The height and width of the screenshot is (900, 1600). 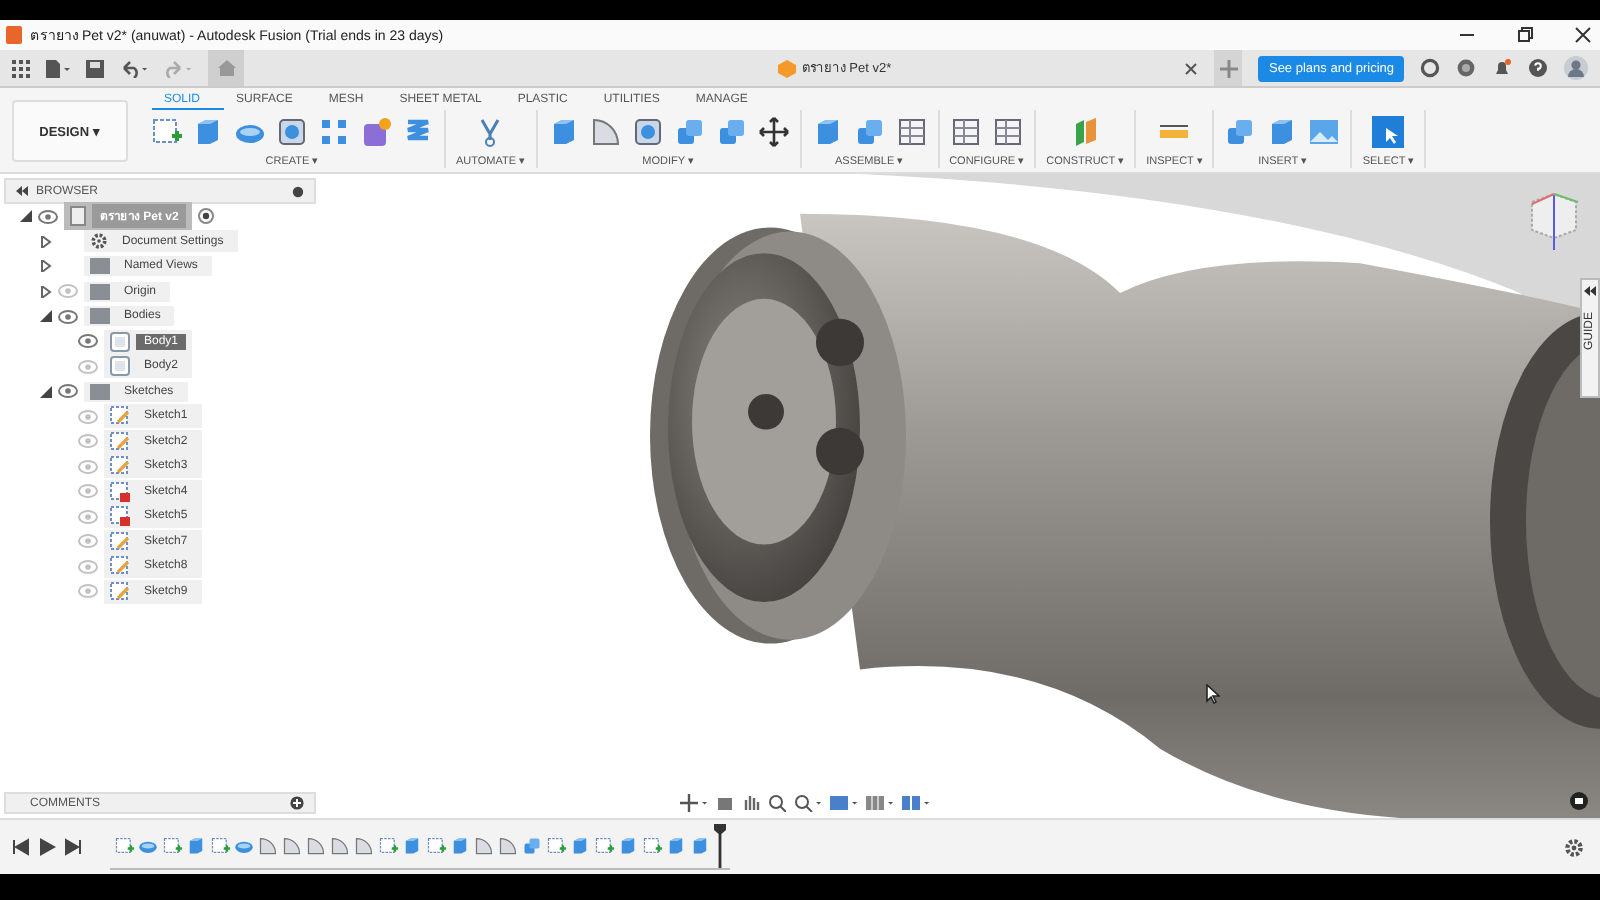 I want to click on look-at-icon, so click(x=725, y=803).